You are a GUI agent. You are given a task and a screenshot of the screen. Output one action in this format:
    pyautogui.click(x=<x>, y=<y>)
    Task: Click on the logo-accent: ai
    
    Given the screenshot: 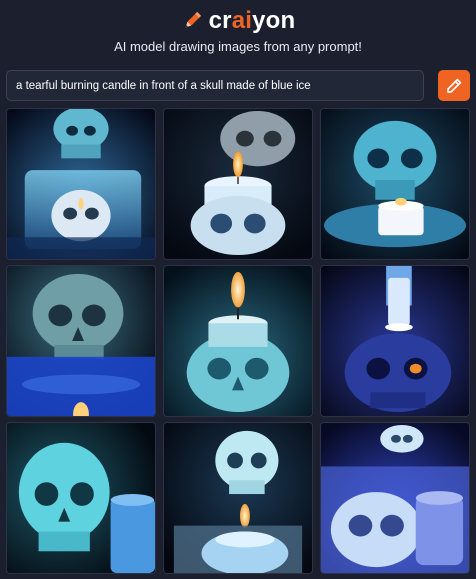 What is the action you would take?
    pyautogui.click(x=242, y=20)
    